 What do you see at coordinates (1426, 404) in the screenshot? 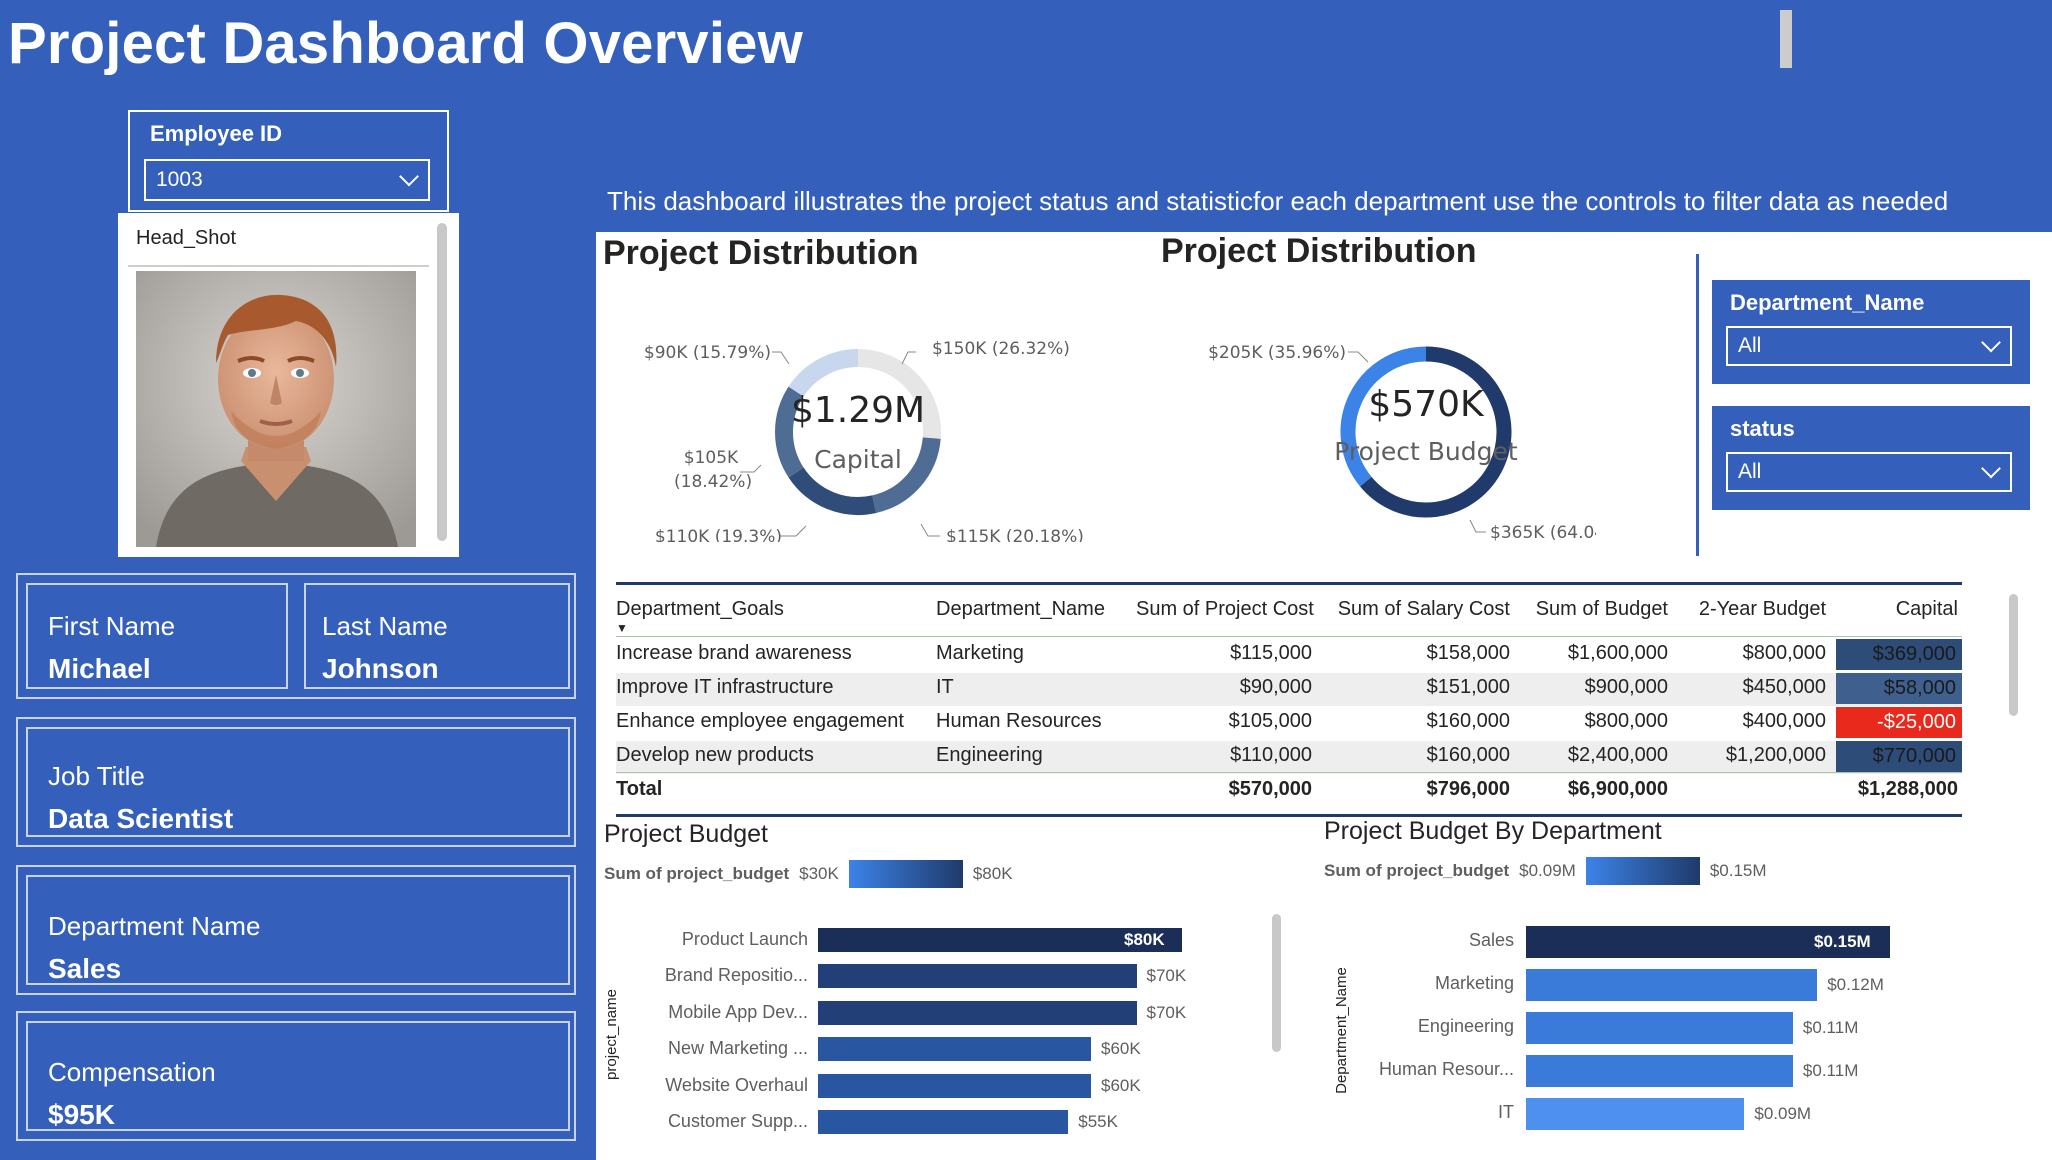
I see `budget-total: $570K` at bounding box center [1426, 404].